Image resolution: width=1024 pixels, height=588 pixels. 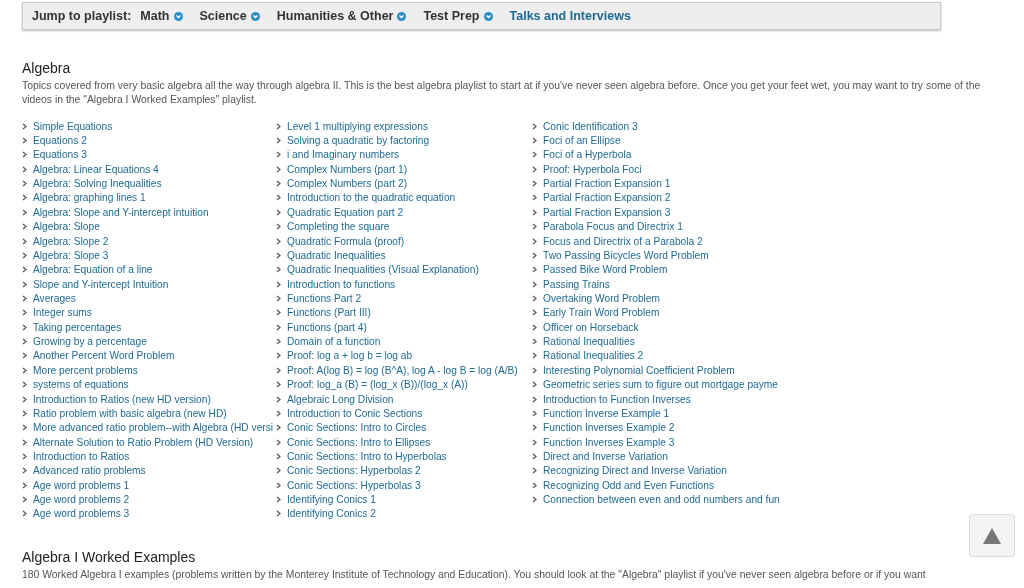 What do you see at coordinates (334, 342) in the screenshot?
I see `video-link: Domain of a function` at bounding box center [334, 342].